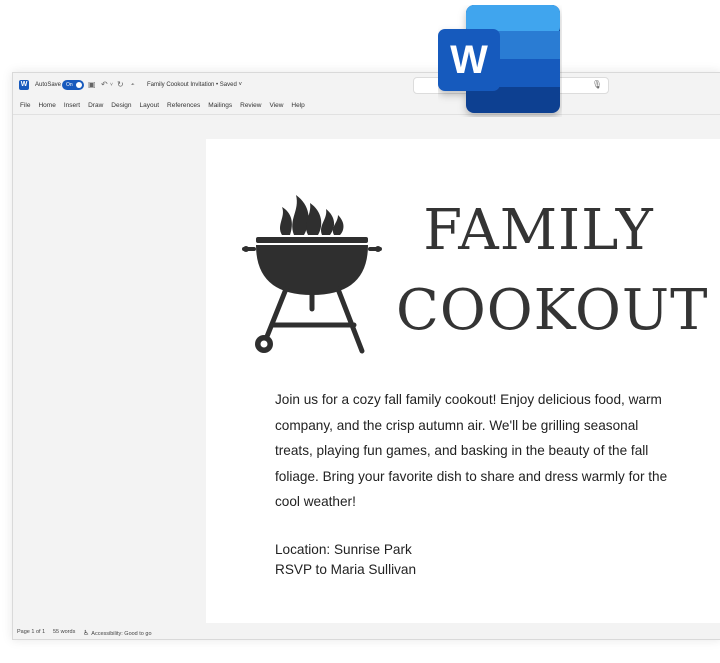  I want to click on tab-design: Design, so click(121, 106).